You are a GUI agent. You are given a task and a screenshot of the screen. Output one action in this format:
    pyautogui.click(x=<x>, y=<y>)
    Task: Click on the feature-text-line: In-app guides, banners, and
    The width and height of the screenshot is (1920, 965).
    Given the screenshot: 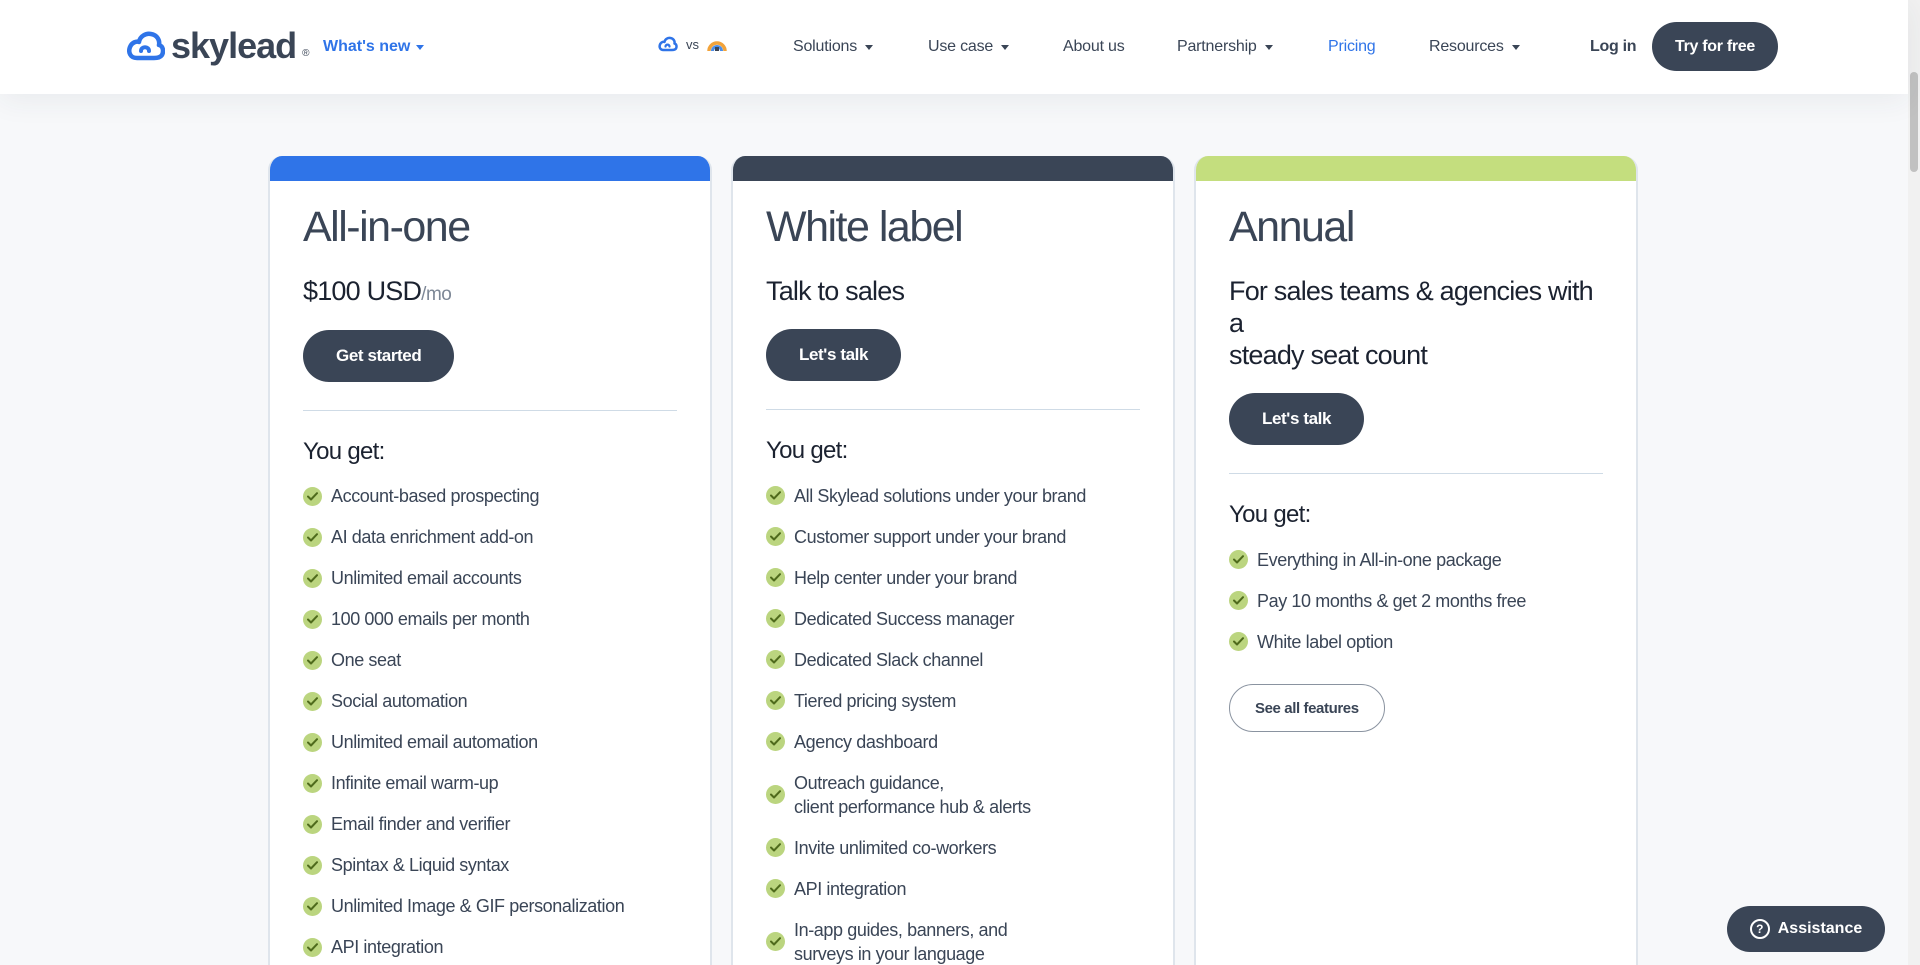 What is the action you would take?
    pyautogui.click(x=901, y=929)
    